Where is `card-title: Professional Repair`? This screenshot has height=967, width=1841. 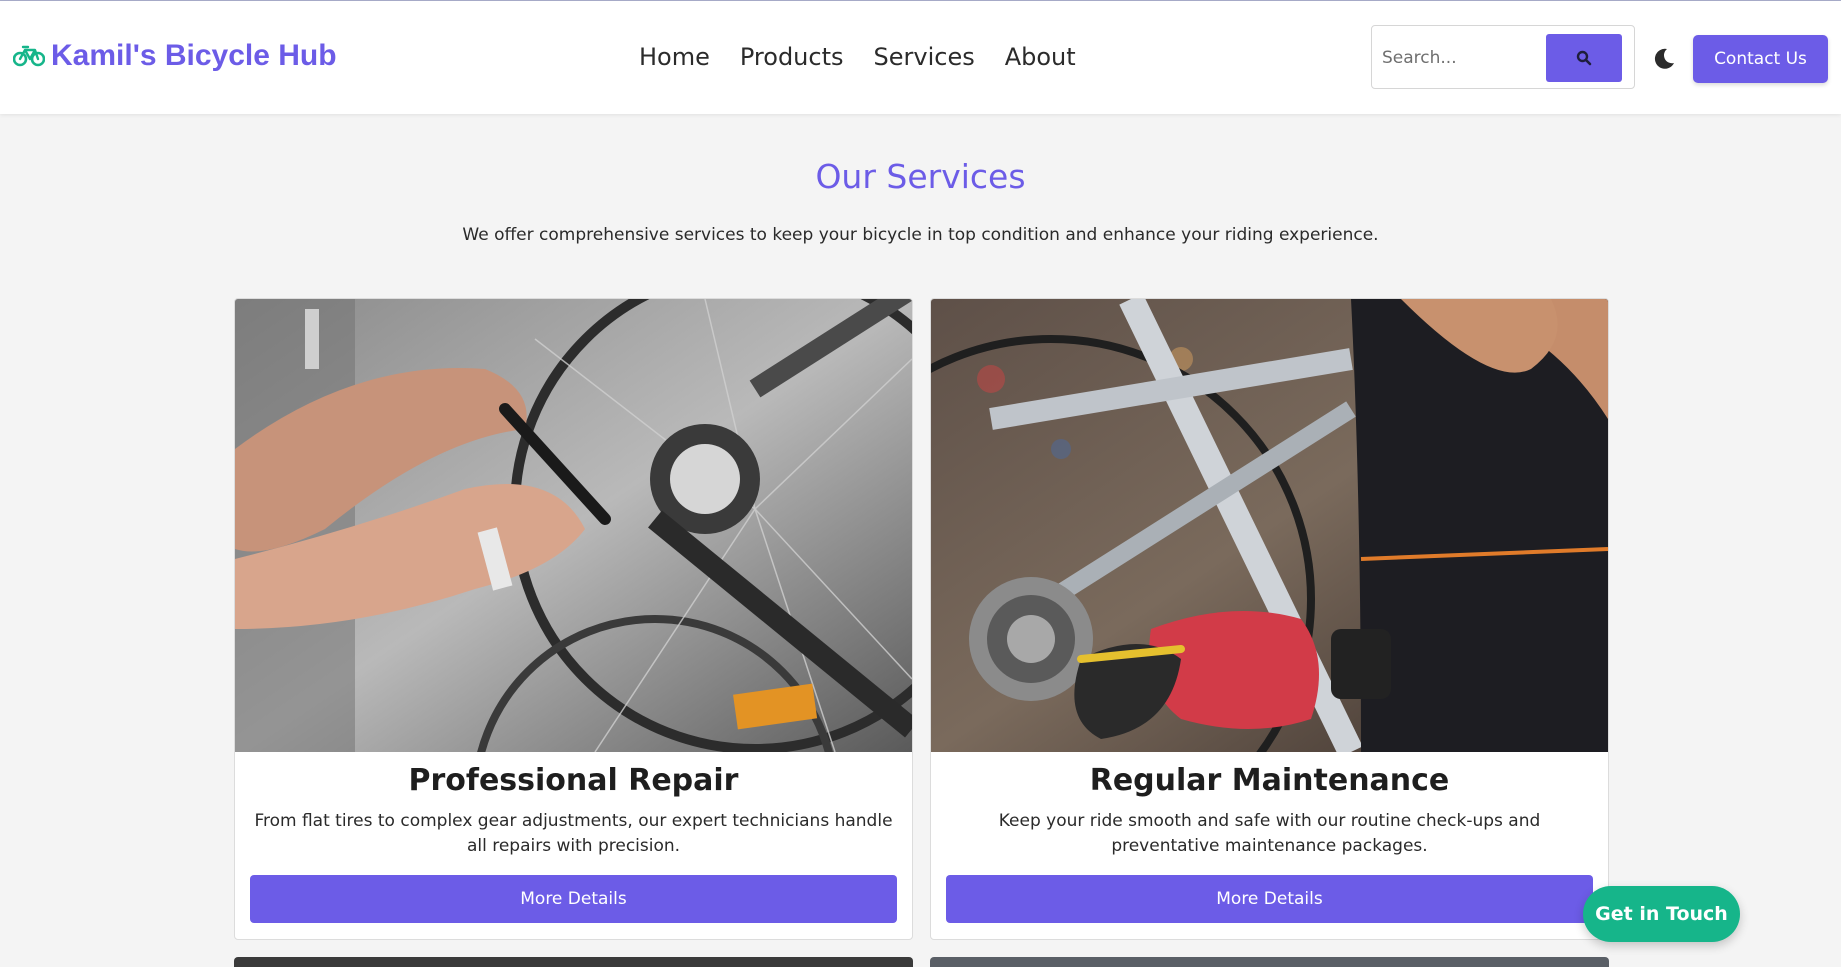 card-title: Professional Repair is located at coordinates (573, 780).